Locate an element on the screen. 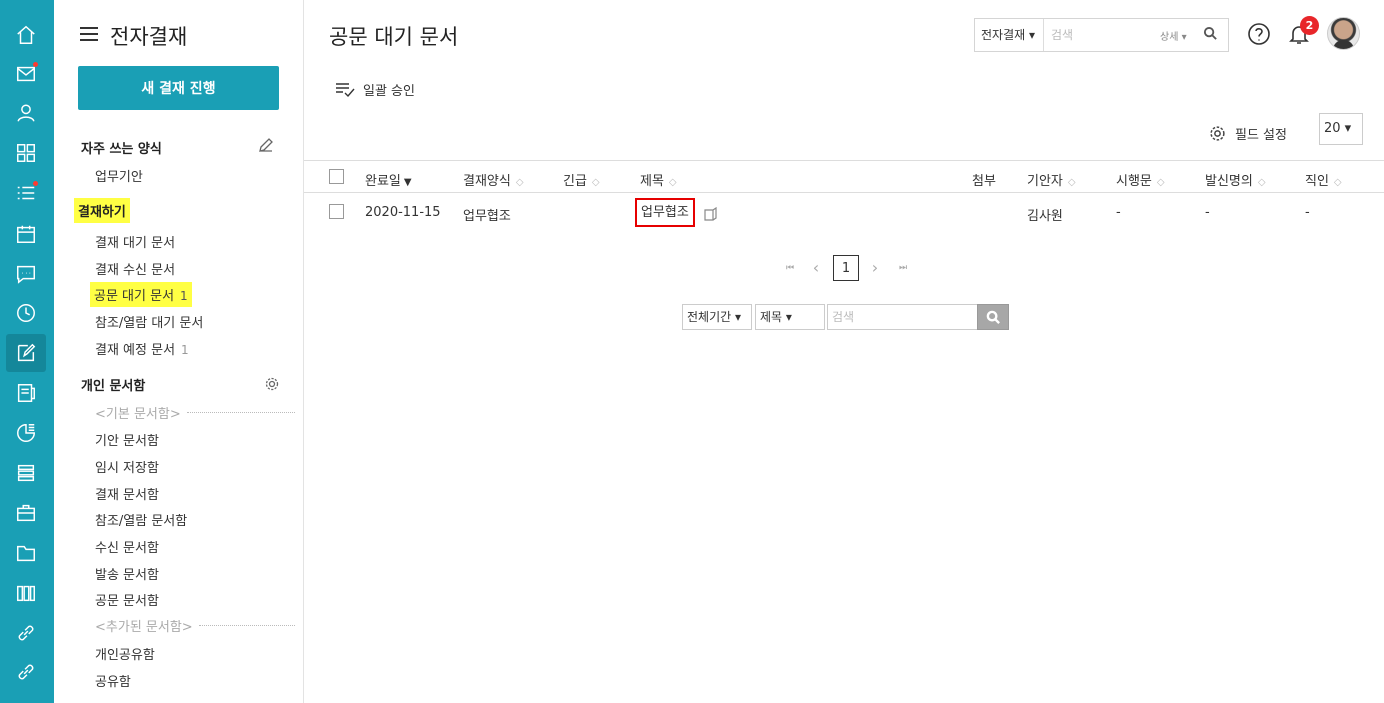  calendar-icon is located at coordinates (26, 234).